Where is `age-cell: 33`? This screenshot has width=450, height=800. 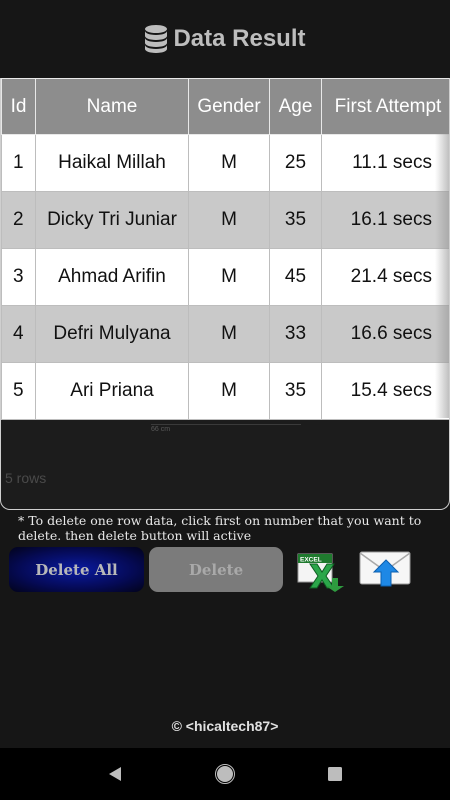 age-cell: 33 is located at coordinates (295, 334).